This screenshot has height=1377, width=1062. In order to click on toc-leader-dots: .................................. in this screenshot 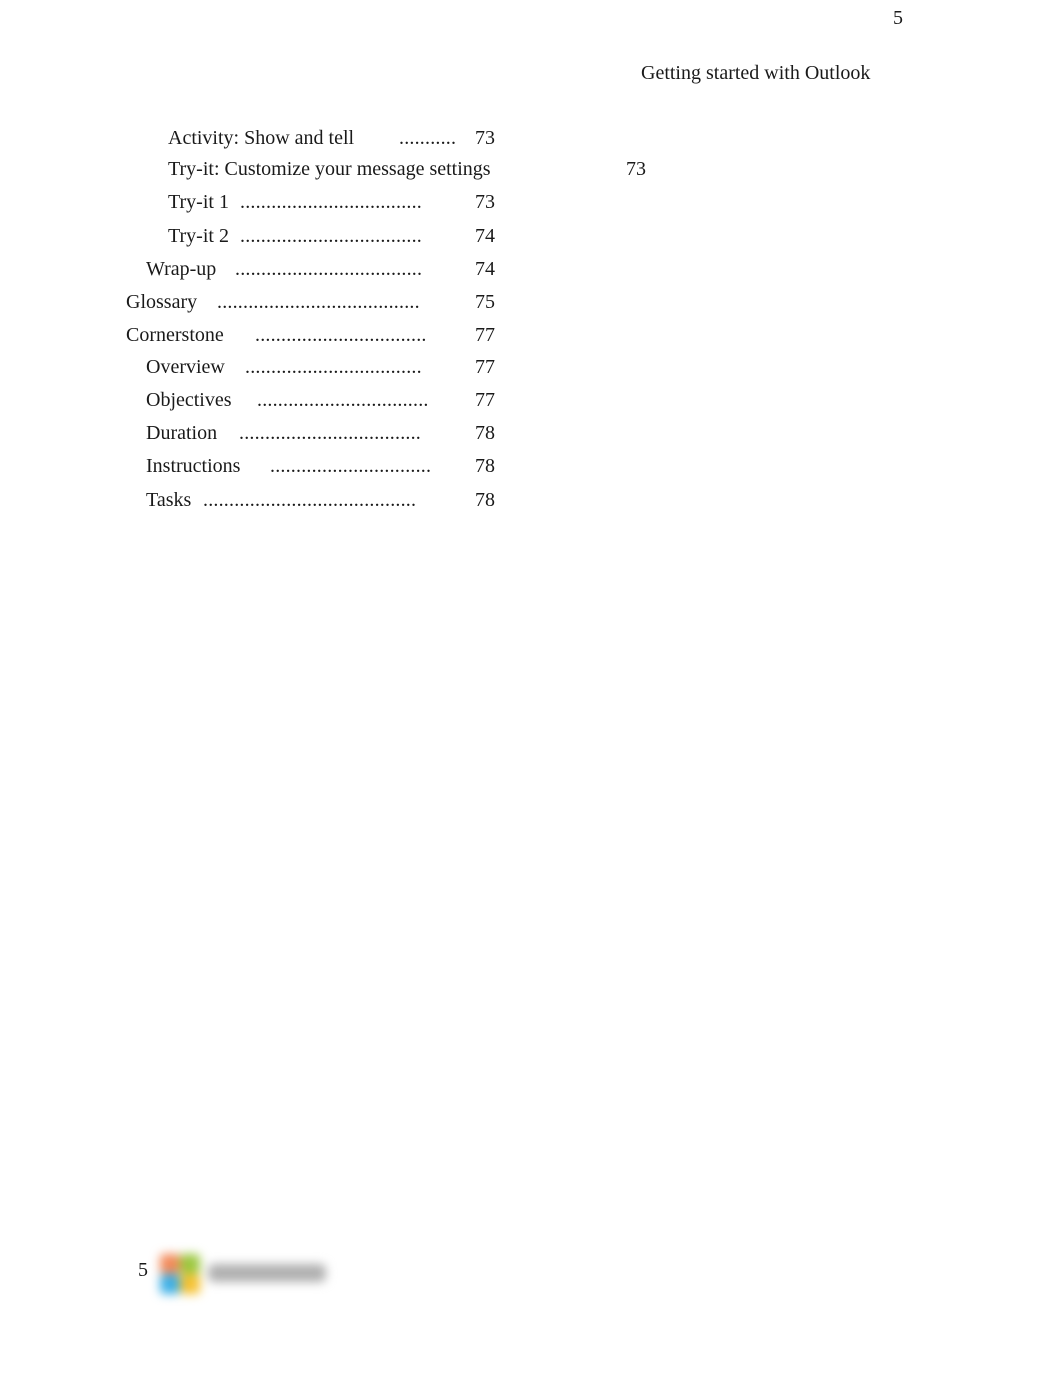, I will do `click(333, 367)`.